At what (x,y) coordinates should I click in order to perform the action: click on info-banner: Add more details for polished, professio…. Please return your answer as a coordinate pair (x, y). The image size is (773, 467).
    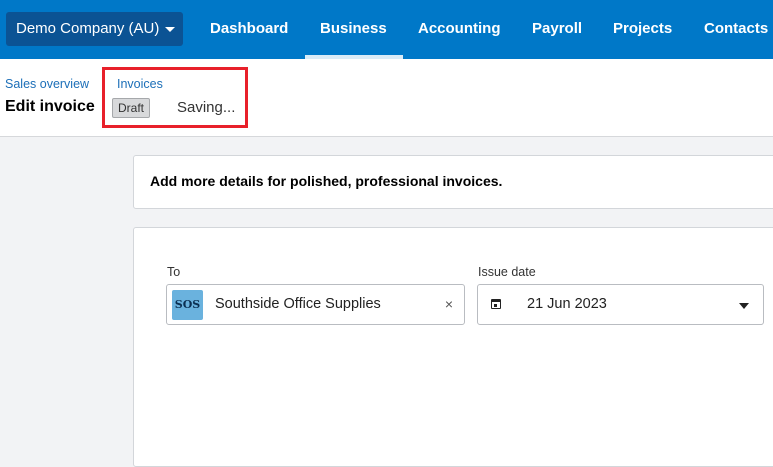
    Looking at the image, I should click on (453, 182).